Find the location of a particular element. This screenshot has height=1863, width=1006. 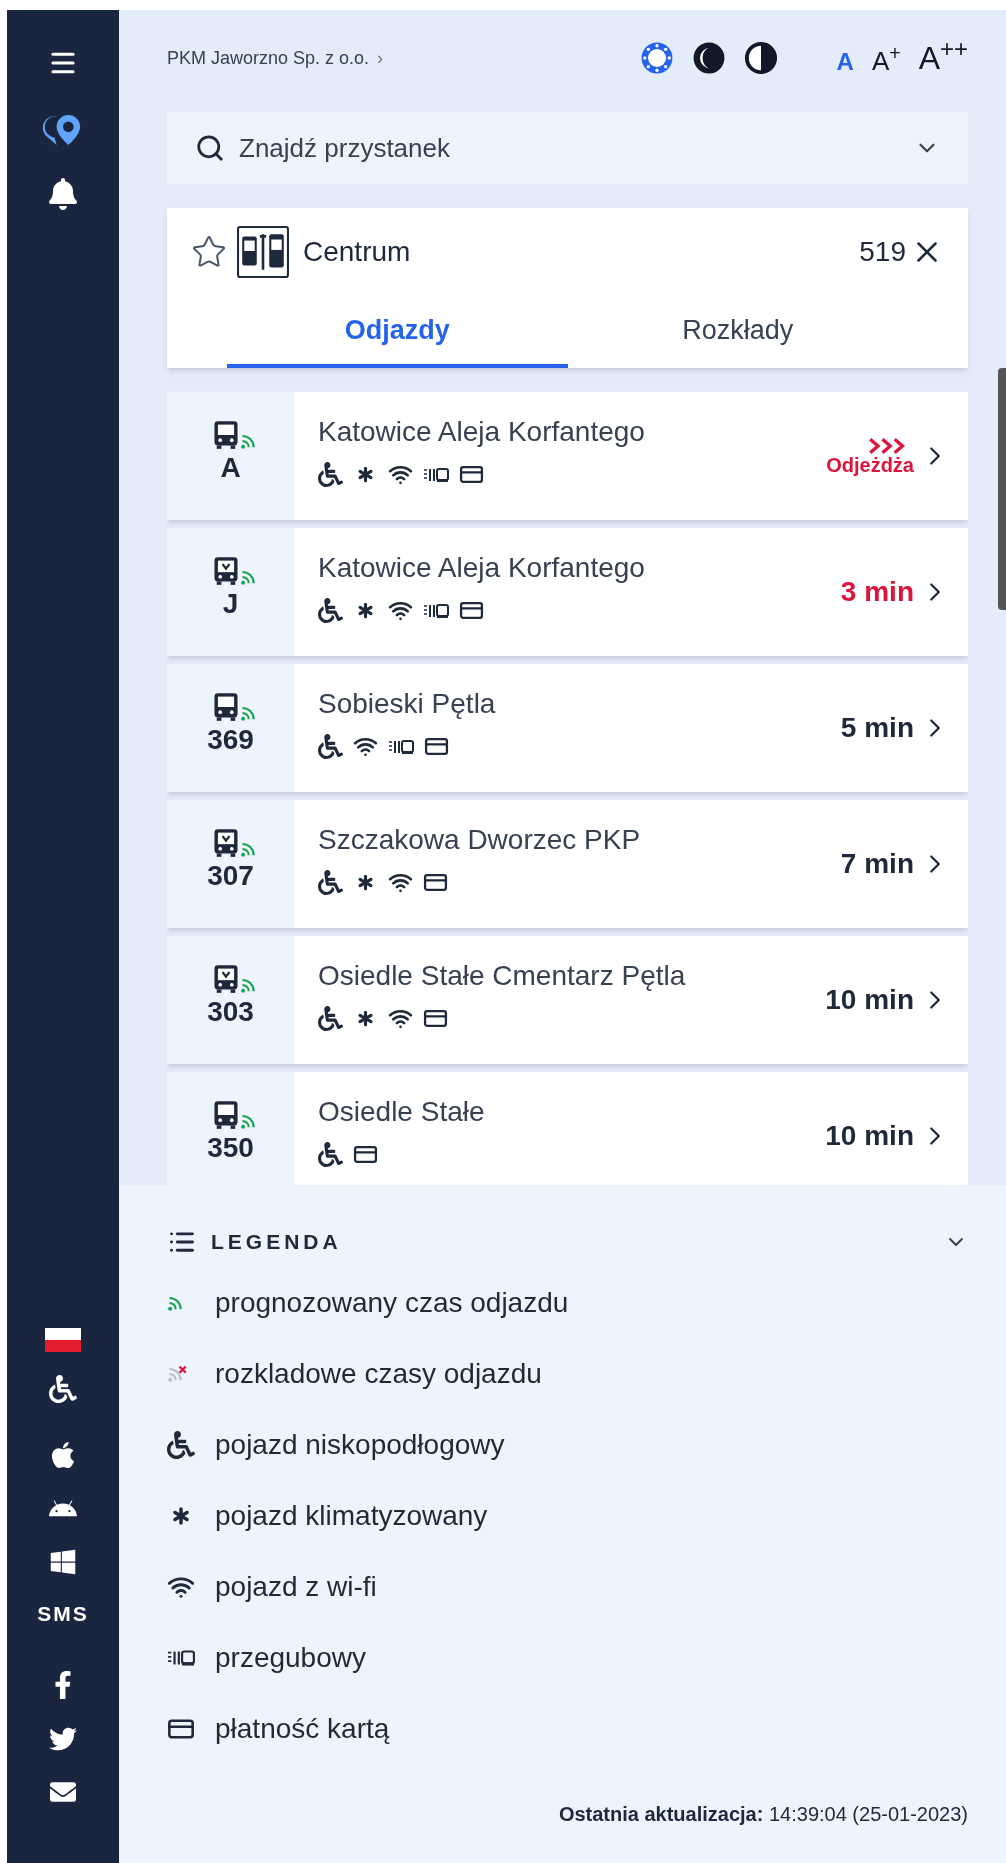

departure-row: 369 Sobieski Pętla 5 min is located at coordinates (567, 728).